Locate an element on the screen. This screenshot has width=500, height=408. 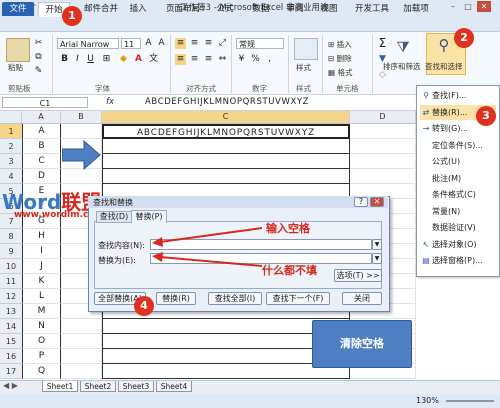
row-header: 2 is located at coordinates (11, 146).